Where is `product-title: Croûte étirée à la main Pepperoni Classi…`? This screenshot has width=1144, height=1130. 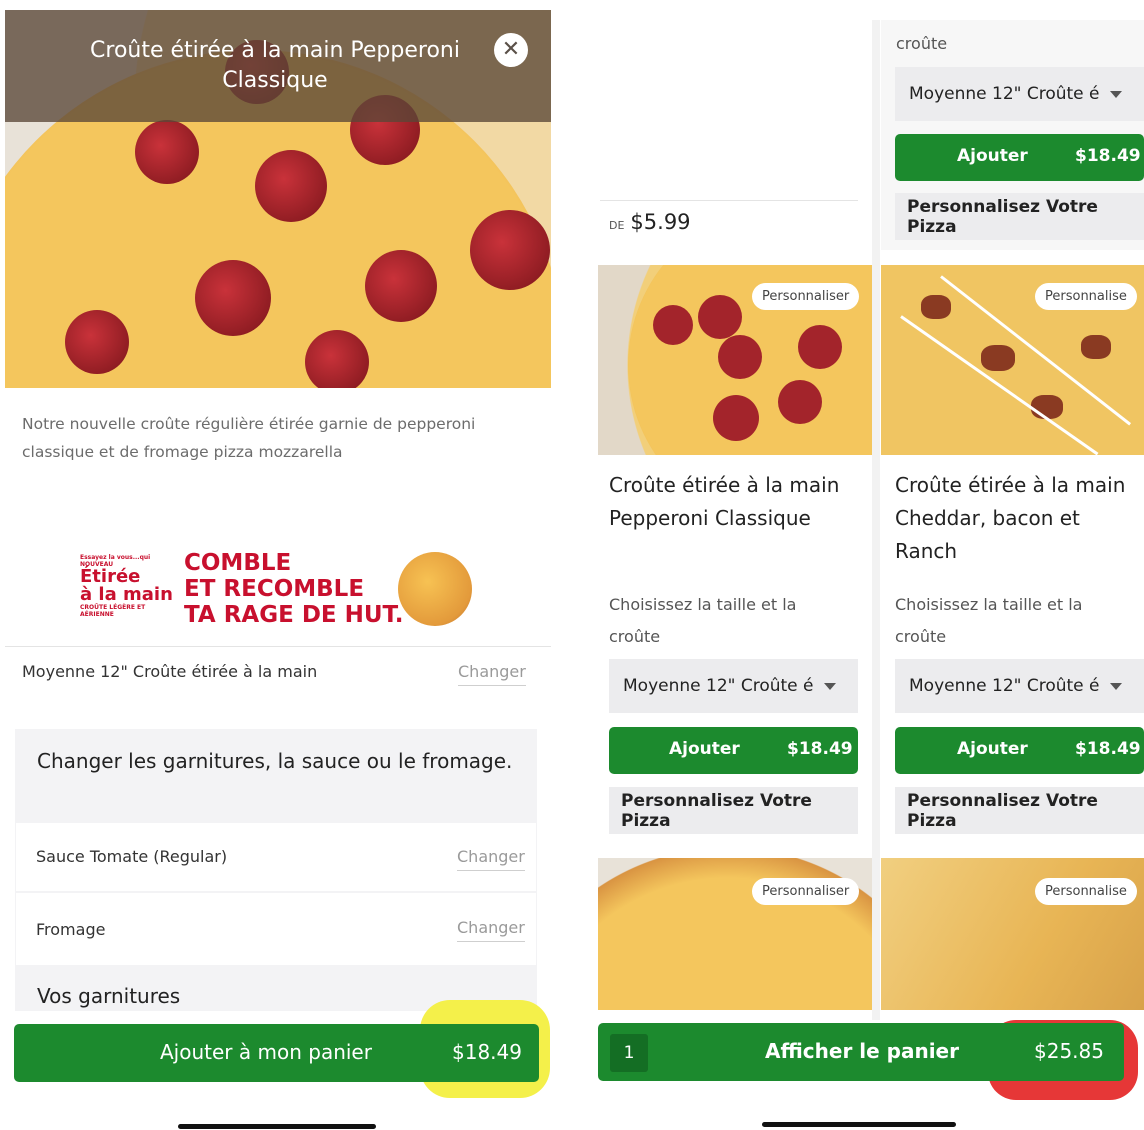 product-title: Croûte étirée à la main Pepperoni Classi… is located at coordinates (275, 65).